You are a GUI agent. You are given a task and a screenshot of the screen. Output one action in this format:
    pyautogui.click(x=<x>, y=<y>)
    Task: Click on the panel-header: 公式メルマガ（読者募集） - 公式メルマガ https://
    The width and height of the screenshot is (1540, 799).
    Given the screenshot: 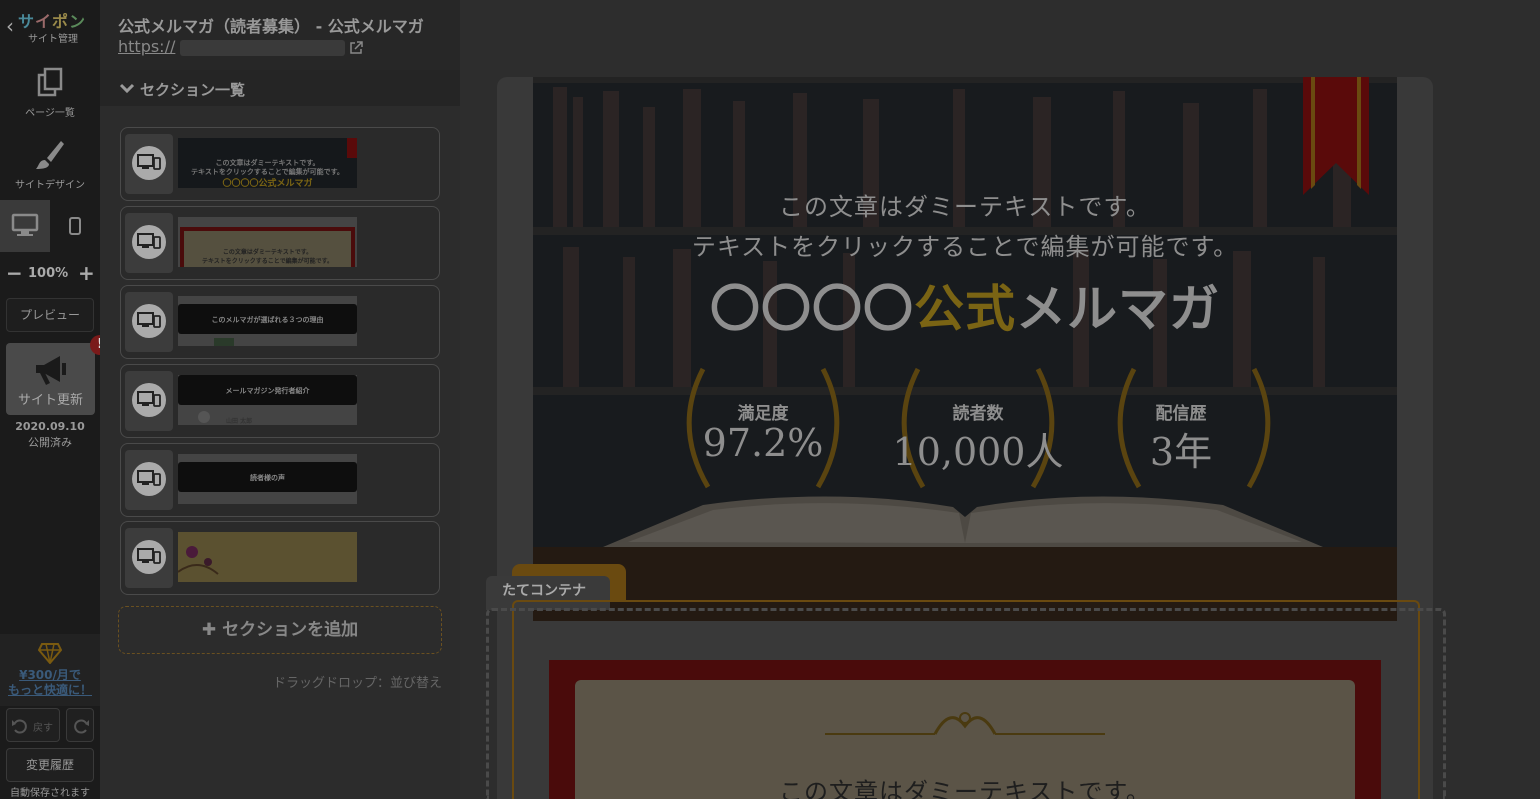 What is the action you would take?
    pyautogui.click(x=280, y=35)
    